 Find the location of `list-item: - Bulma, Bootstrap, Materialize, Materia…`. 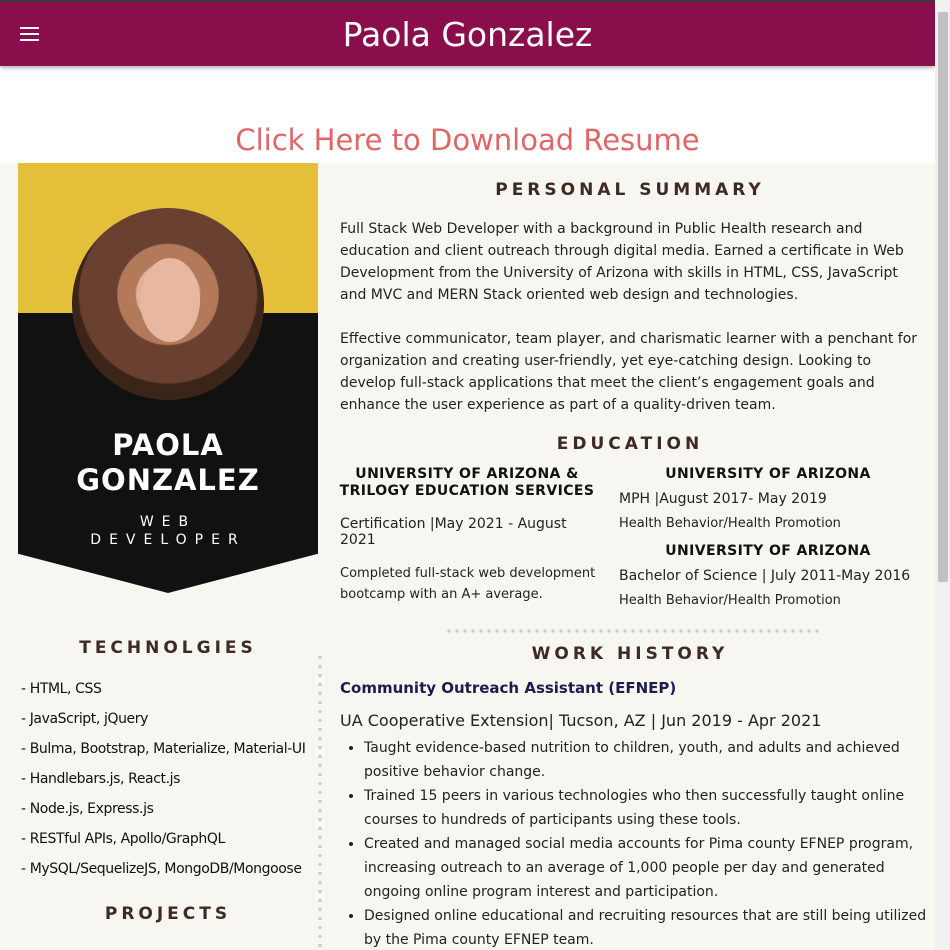

list-item: - Bulma, Bootstrap, Materialize, Materia… is located at coordinates (163, 749).